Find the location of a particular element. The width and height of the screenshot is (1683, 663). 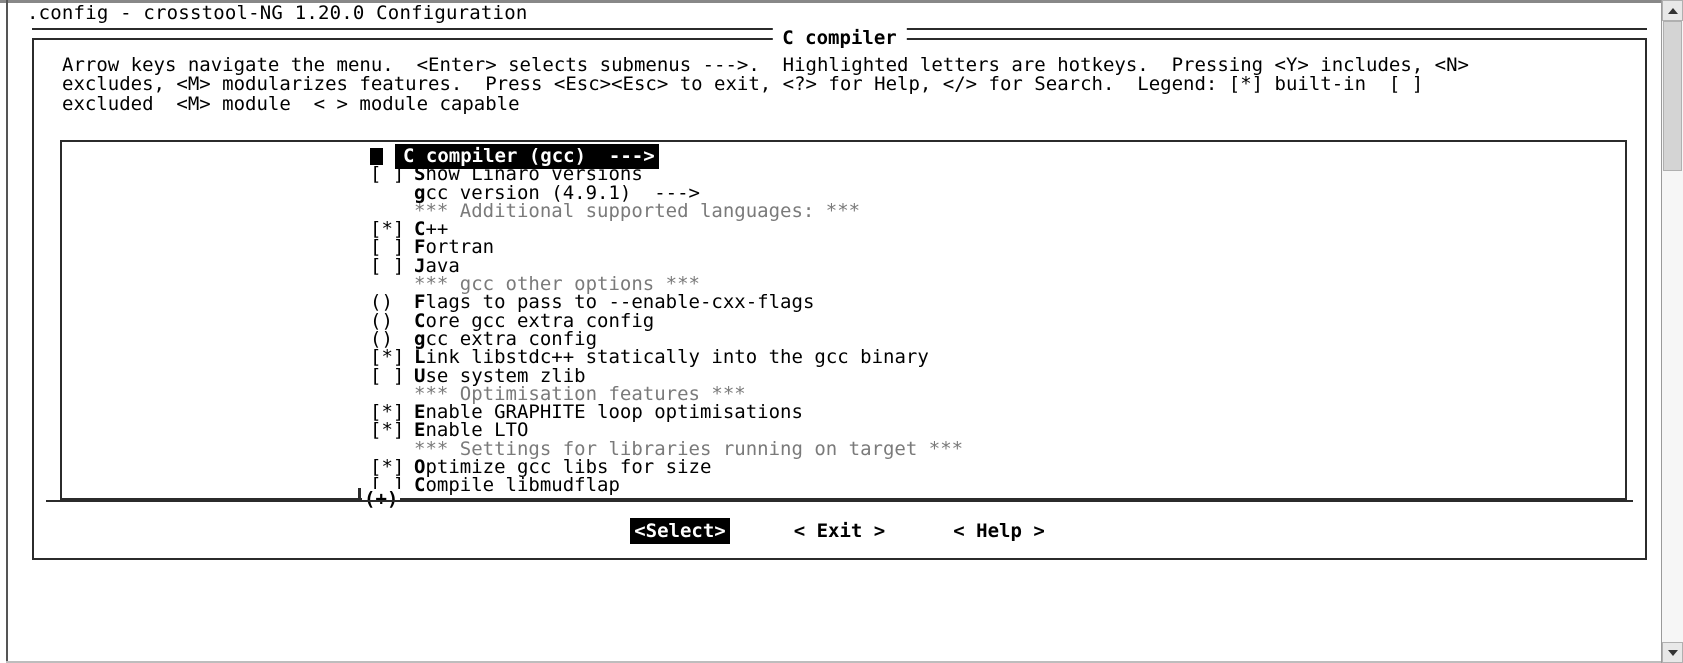

menu-item: [ ] Compile libmudflap is located at coordinates (995, 485).